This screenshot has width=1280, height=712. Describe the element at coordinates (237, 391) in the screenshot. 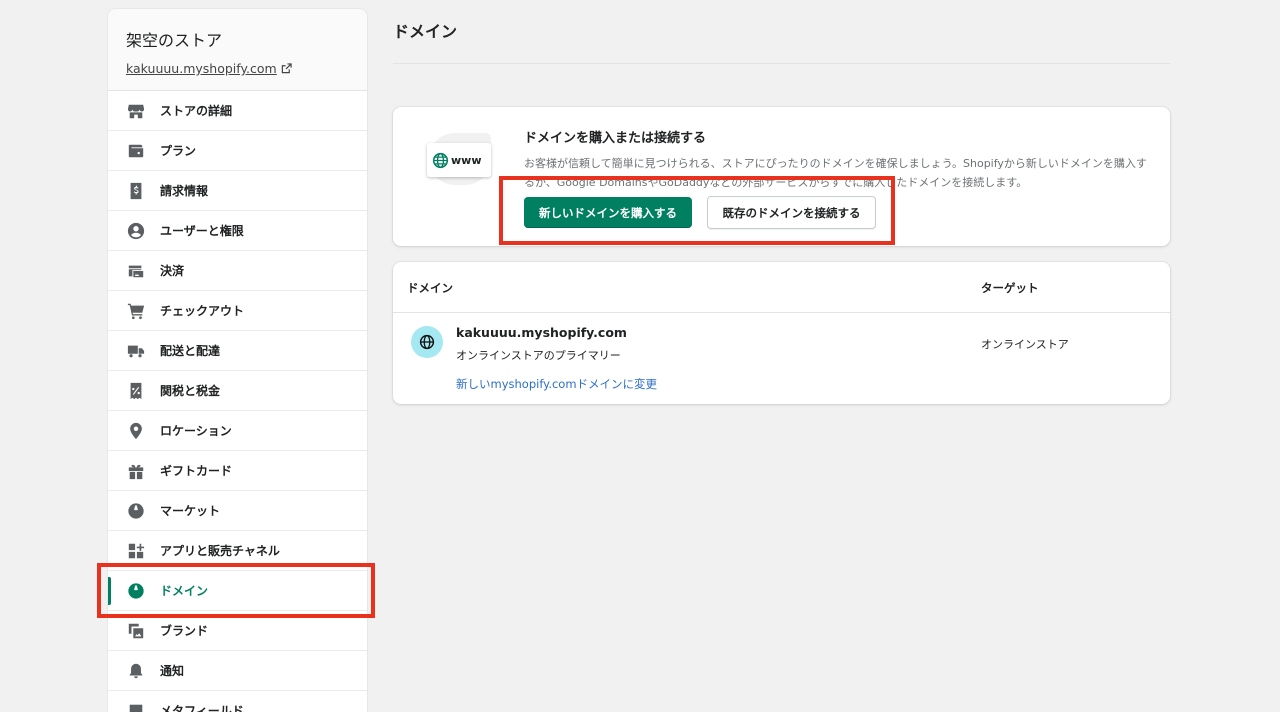

I see `sidebar-item-taxes: 関税と税金` at that location.